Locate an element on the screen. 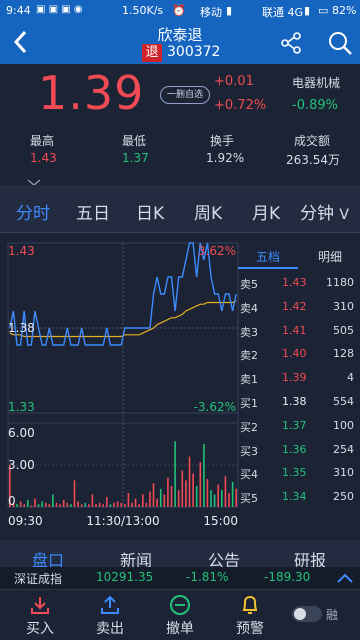 The image size is (360, 640). sector-name: 电器机械 is located at coordinates (316, 82).